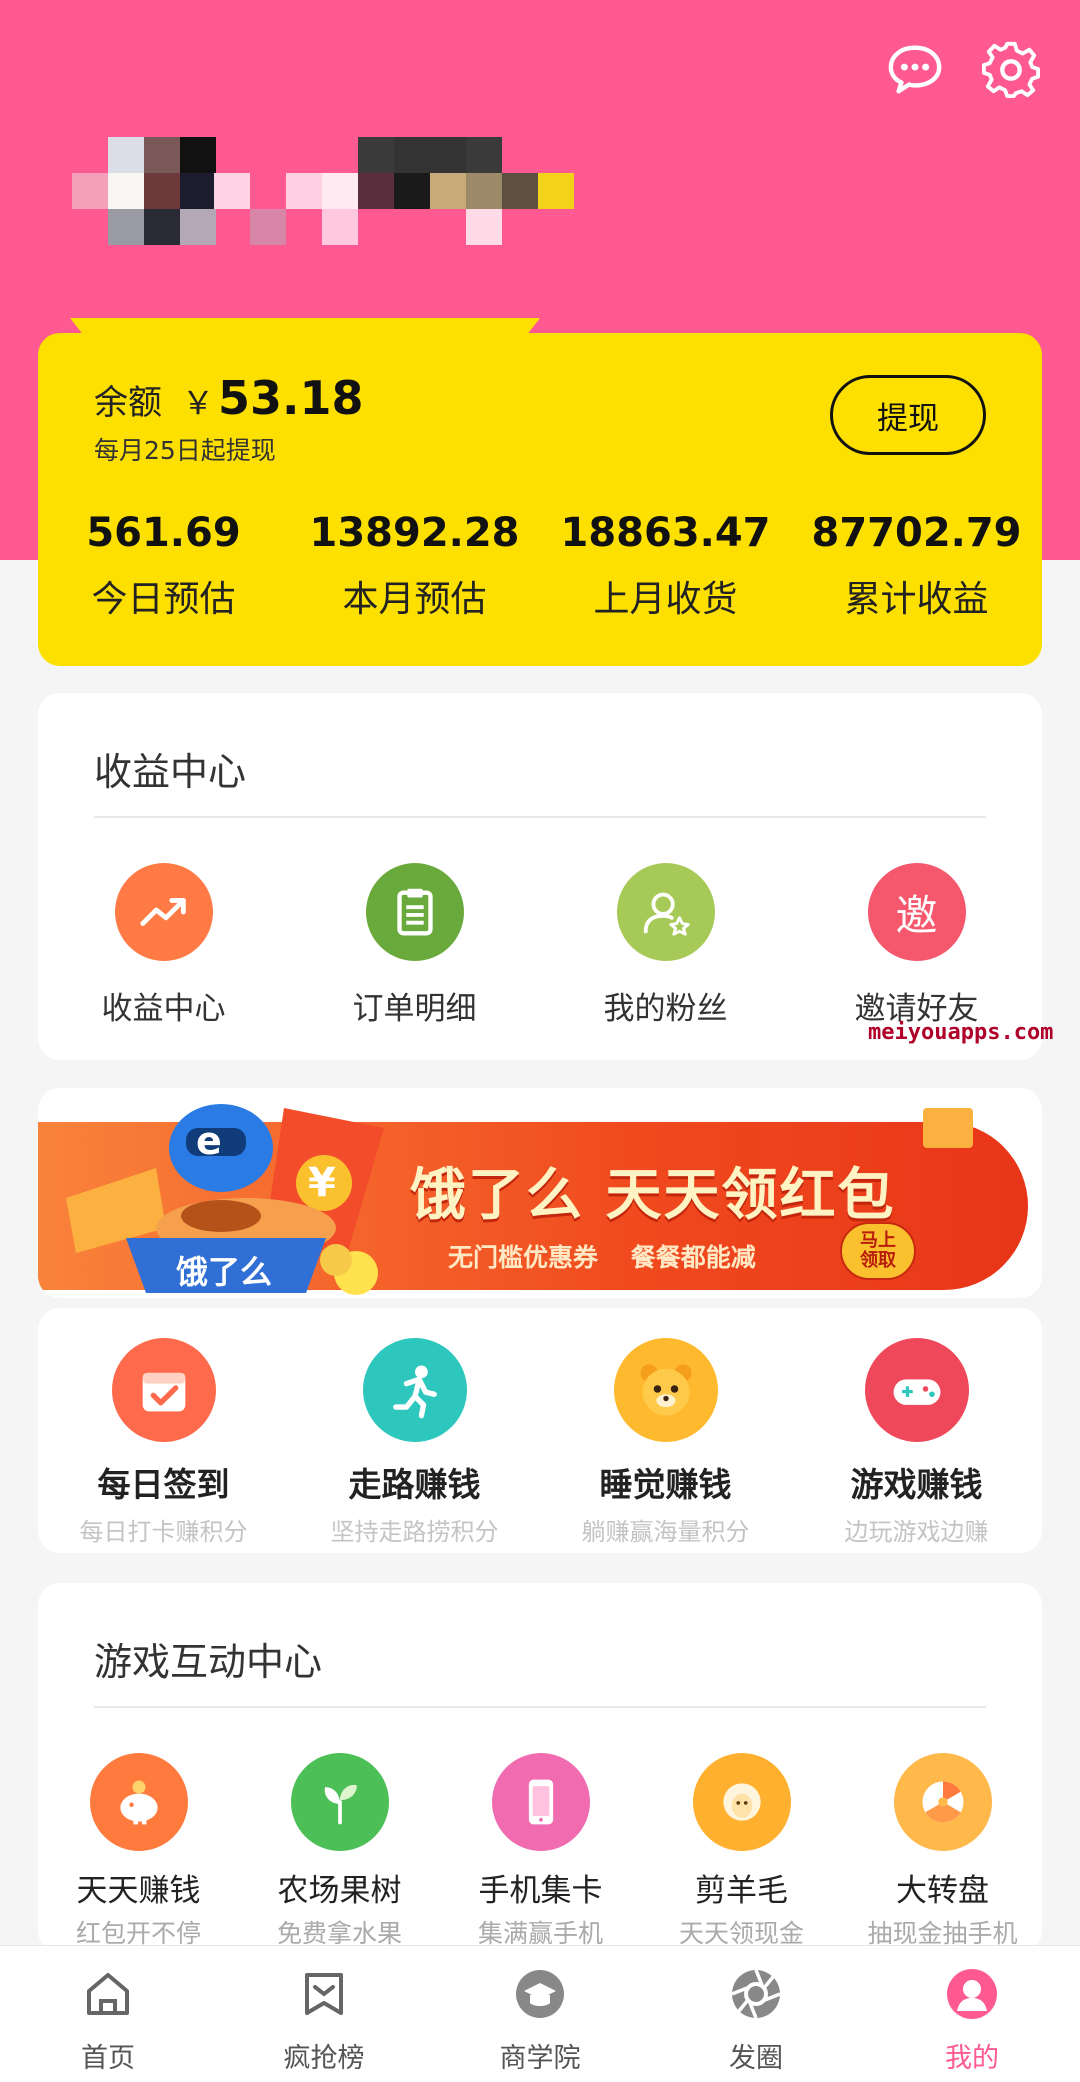 This screenshot has width=1080, height=2082. I want to click on section-title: 游戏互动中心, so click(208, 1662).